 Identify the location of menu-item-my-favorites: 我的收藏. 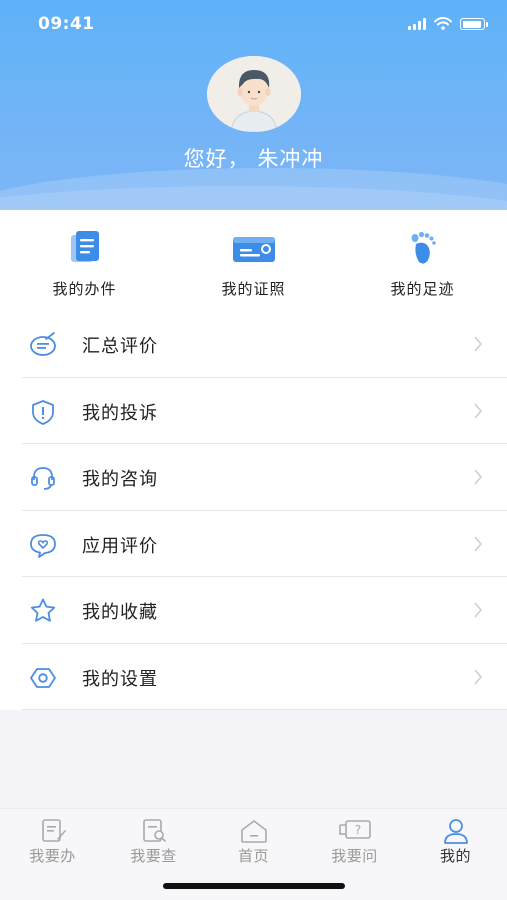
(253, 610).